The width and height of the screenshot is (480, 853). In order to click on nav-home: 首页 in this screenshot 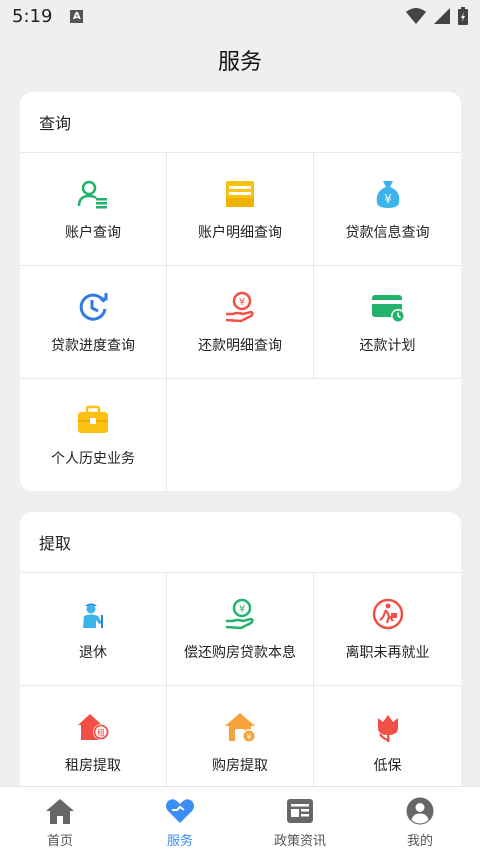, I will do `click(60, 820)`.